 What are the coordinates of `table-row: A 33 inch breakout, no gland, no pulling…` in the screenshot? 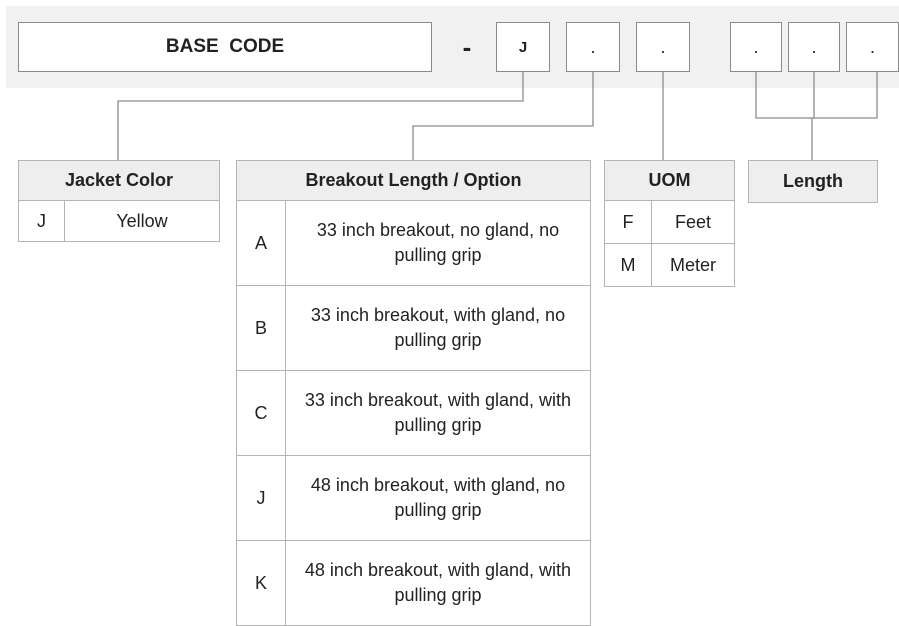 It's located at (413, 243).